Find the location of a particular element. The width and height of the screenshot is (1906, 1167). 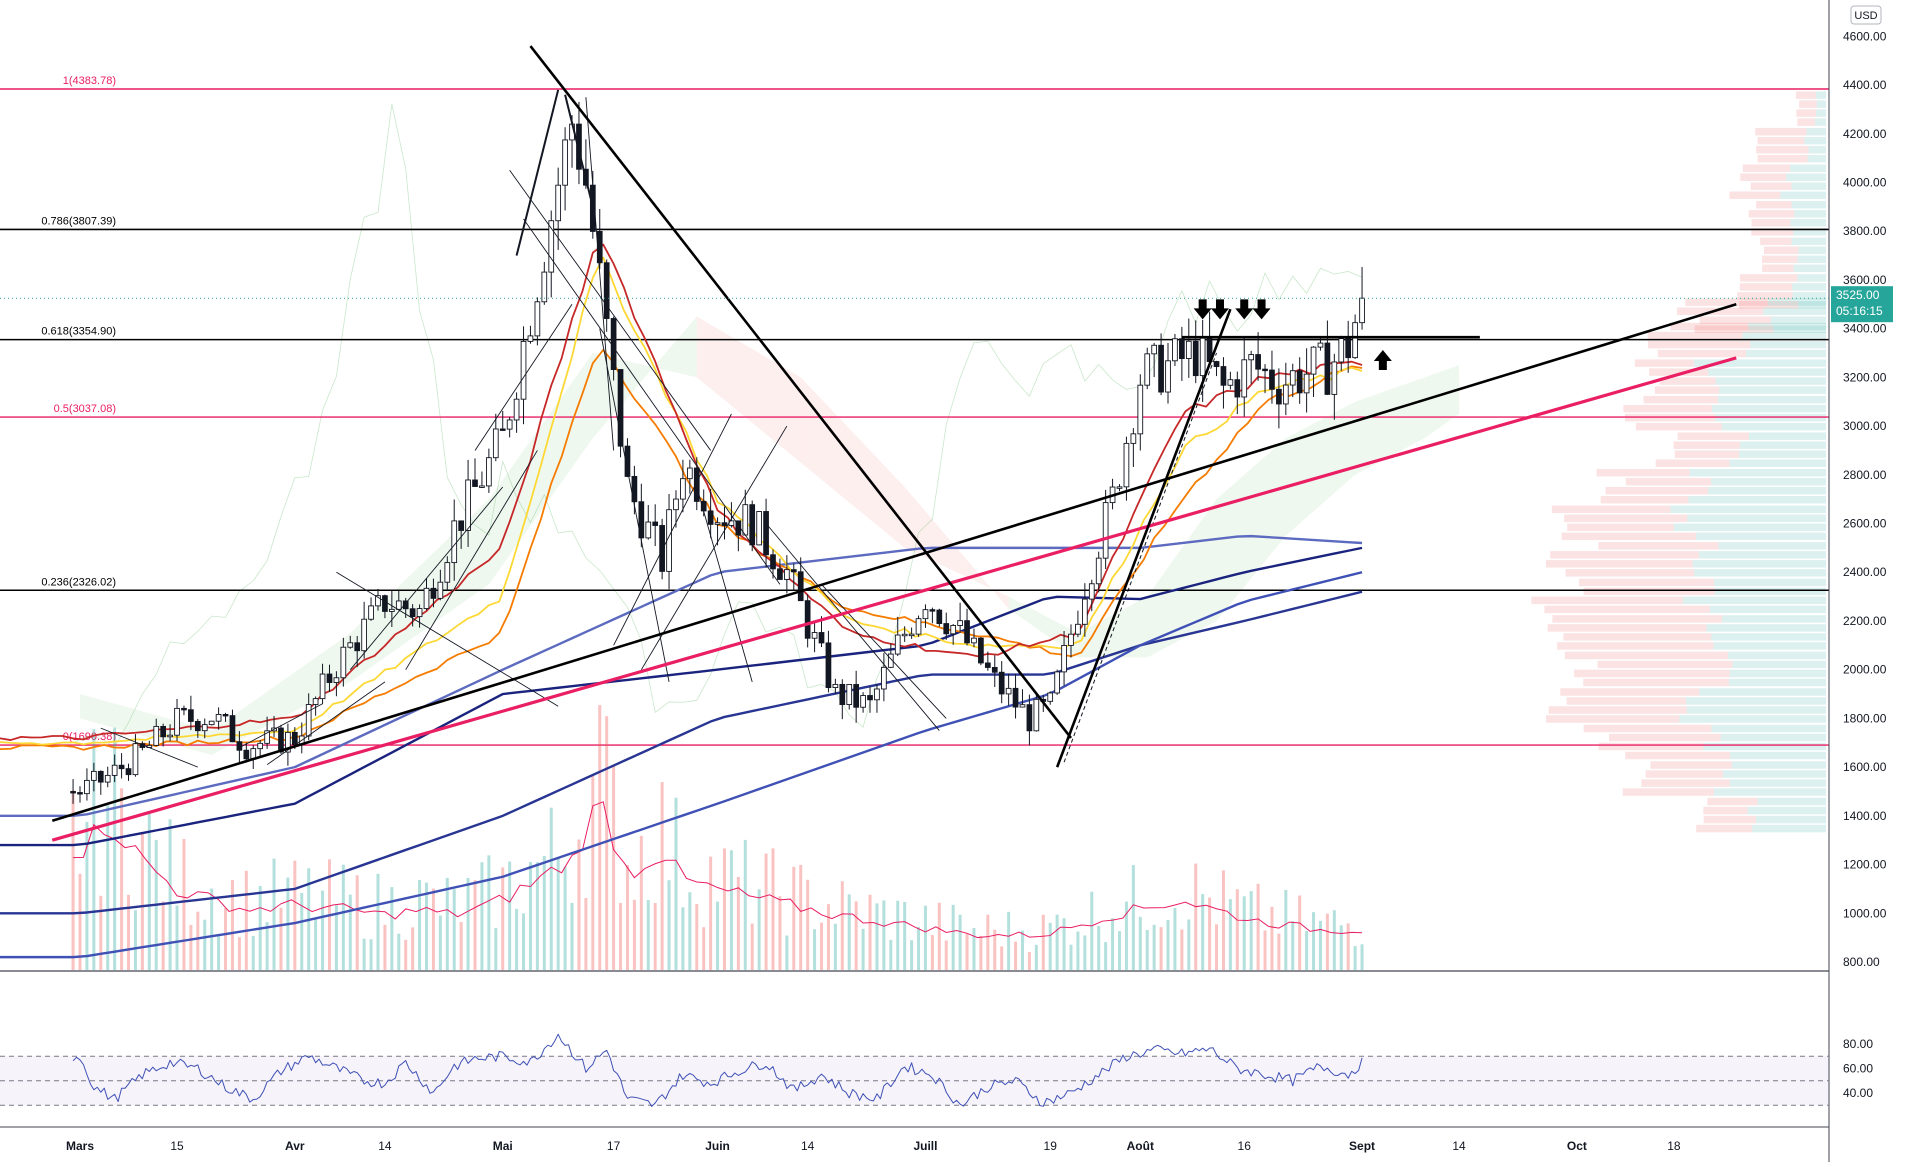

price-tick-label: 1400.00 is located at coordinates (1865, 816).